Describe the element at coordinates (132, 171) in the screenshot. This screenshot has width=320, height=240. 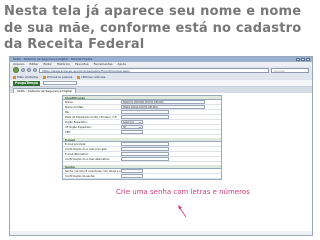
I see `password-field` at that location.